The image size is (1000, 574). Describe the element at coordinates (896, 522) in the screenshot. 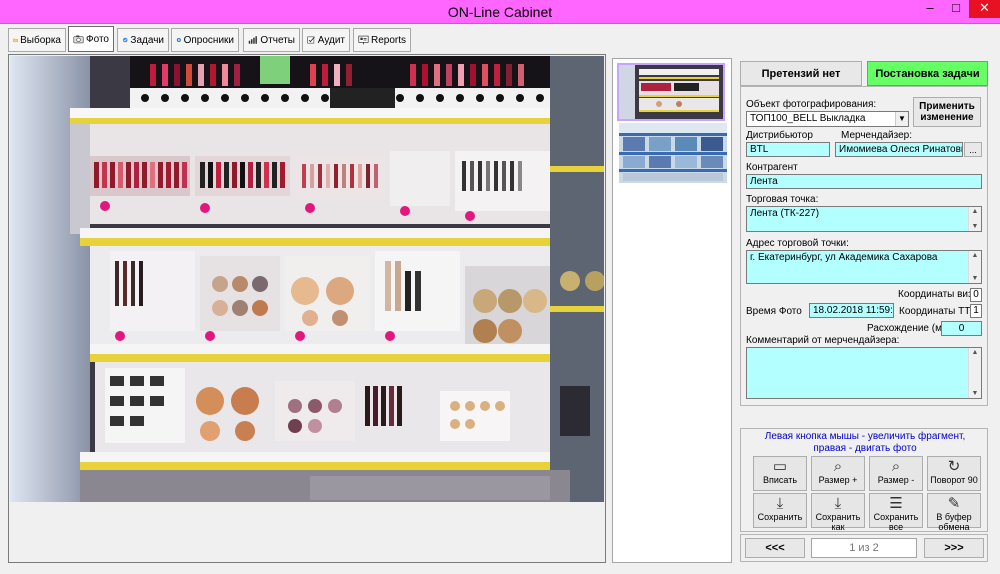

I see `save-all-label: Сохранить все` at that location.